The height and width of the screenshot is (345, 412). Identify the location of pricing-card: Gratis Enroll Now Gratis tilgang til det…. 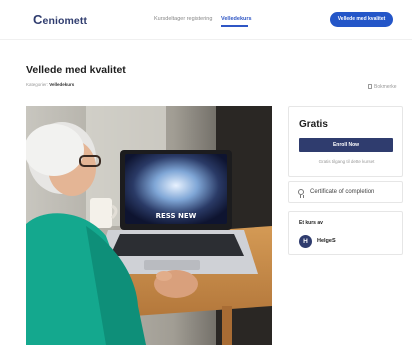
(345, 141).